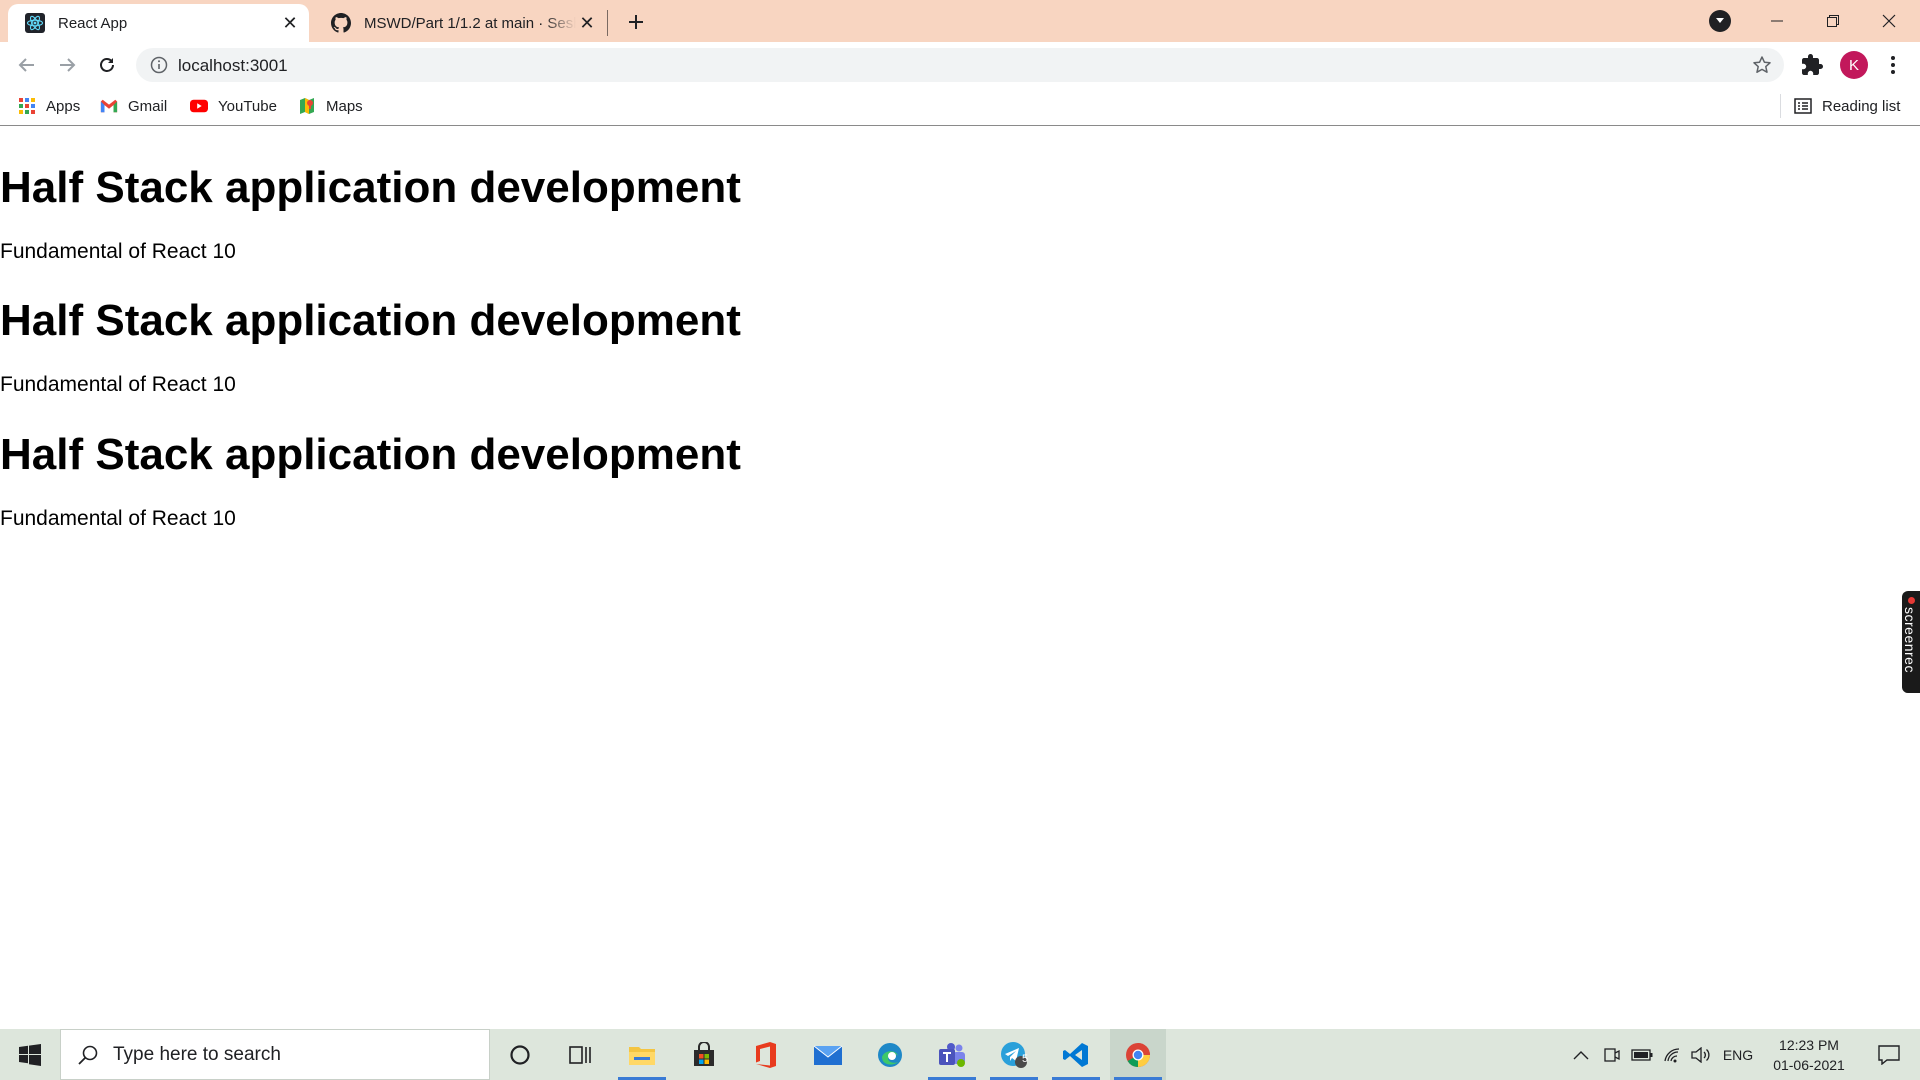  What do you see at coordinates (109, 106) in the screenshot?
I see `gmail-icon` at bounding box center [109, 106].